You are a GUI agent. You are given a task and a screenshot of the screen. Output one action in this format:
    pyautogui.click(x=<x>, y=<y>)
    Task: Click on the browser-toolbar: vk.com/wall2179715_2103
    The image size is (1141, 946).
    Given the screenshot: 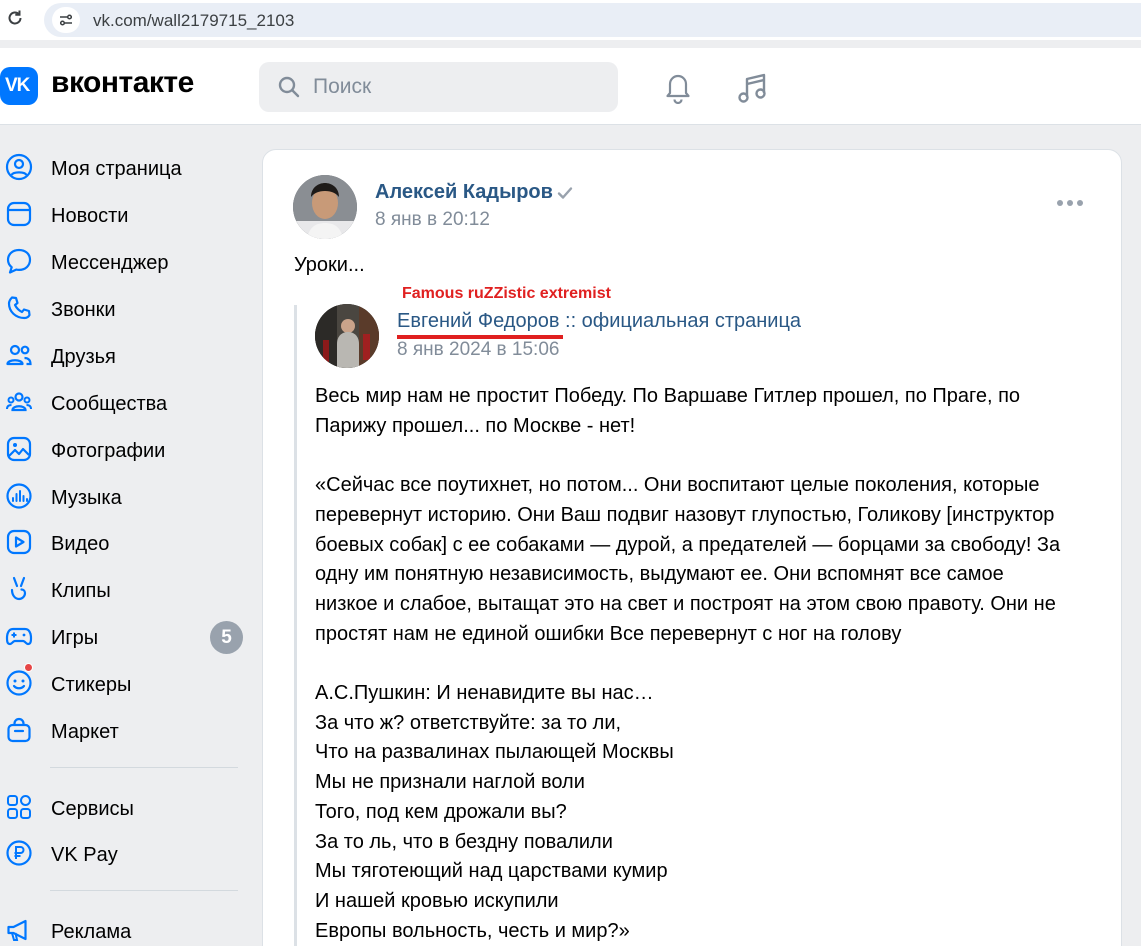 What is the action you would take?
    pyautogui.click(x=570, y=20)
    